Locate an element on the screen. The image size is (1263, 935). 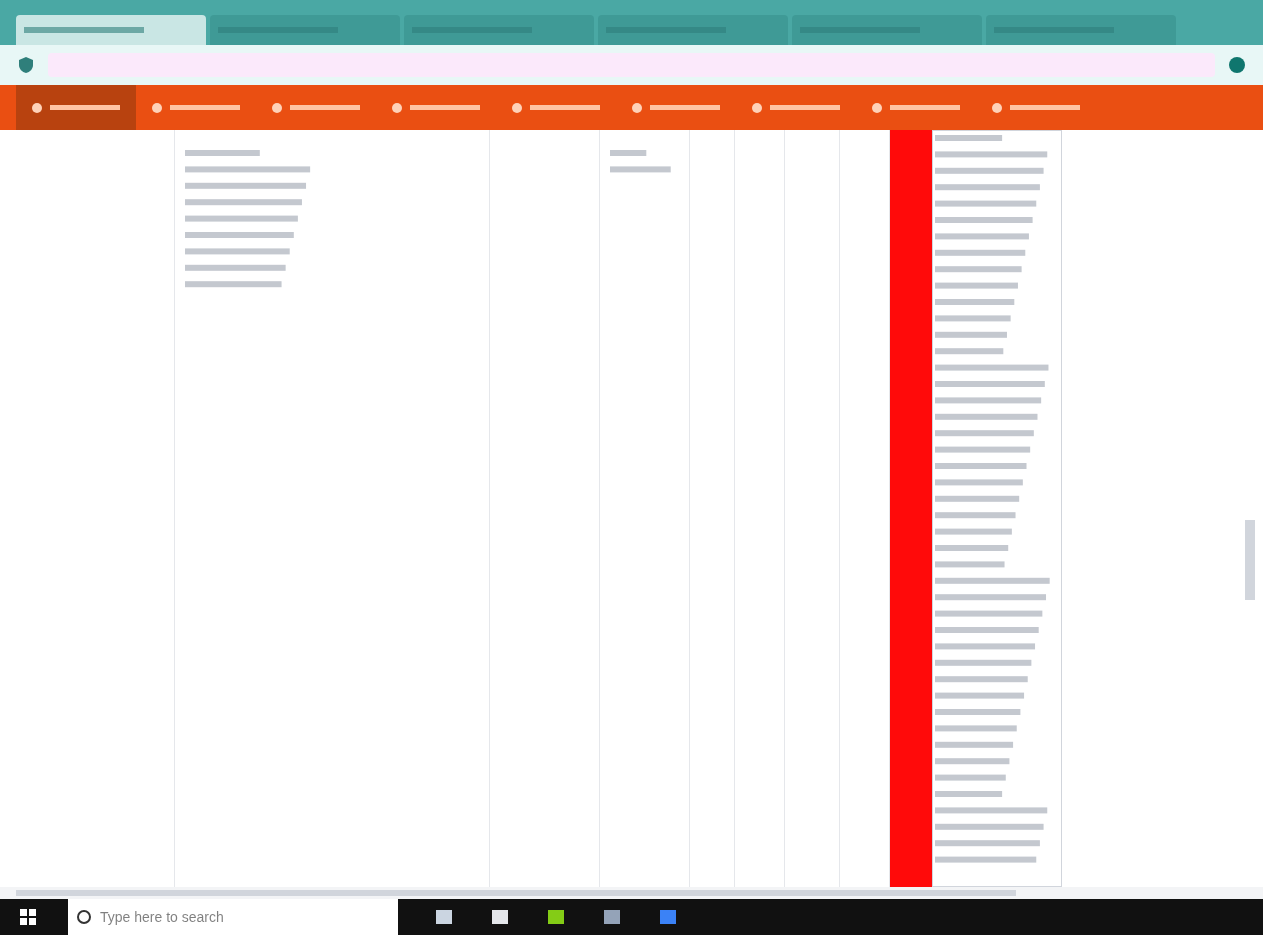
taskbar-search-field: Type here to search is located at coordinates (233, 917).